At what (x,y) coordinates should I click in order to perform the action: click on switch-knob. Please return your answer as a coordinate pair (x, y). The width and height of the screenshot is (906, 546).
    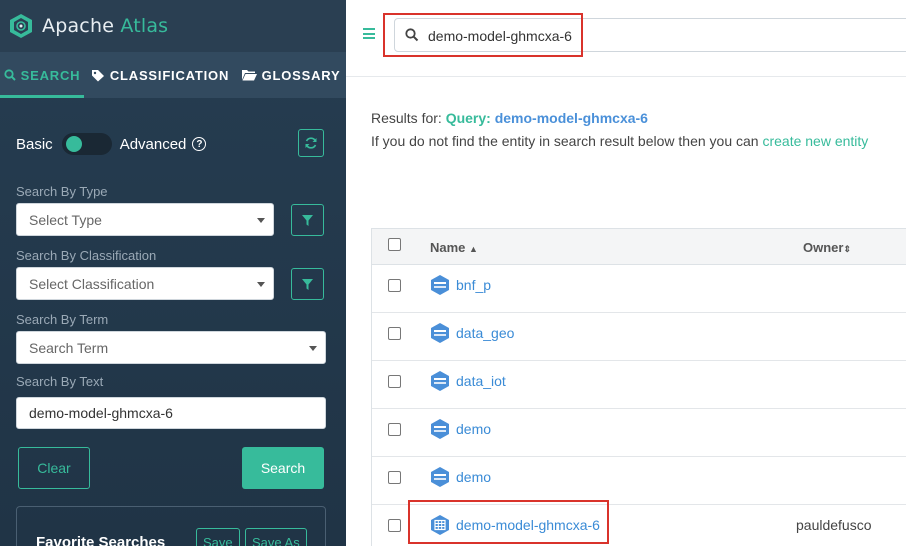
    Looking at the image, I should click on (73, 144).